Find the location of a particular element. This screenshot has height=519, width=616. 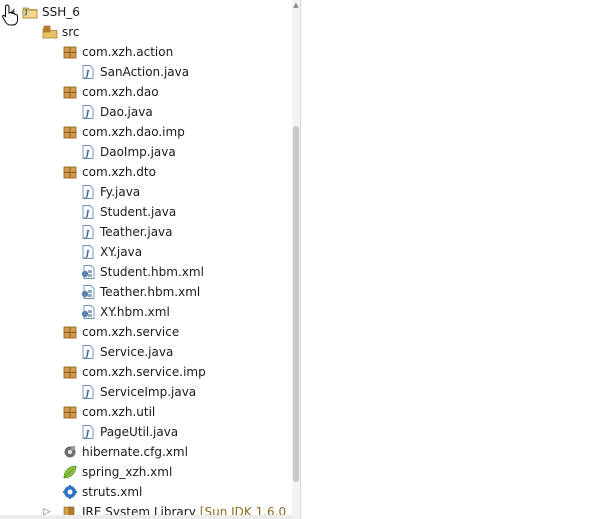

file-label: struts.xml is located at coordinates (112, 492).